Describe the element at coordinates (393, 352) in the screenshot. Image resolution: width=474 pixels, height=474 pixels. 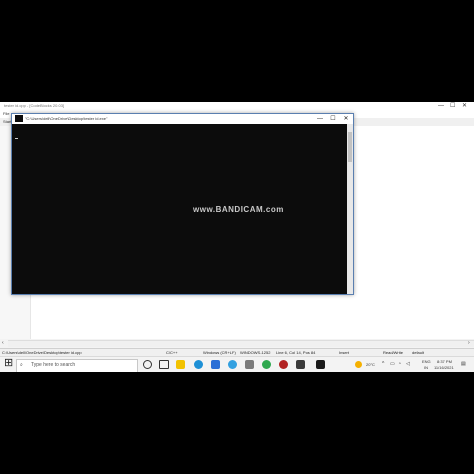
I see `status-access: Read/Write` at that location.